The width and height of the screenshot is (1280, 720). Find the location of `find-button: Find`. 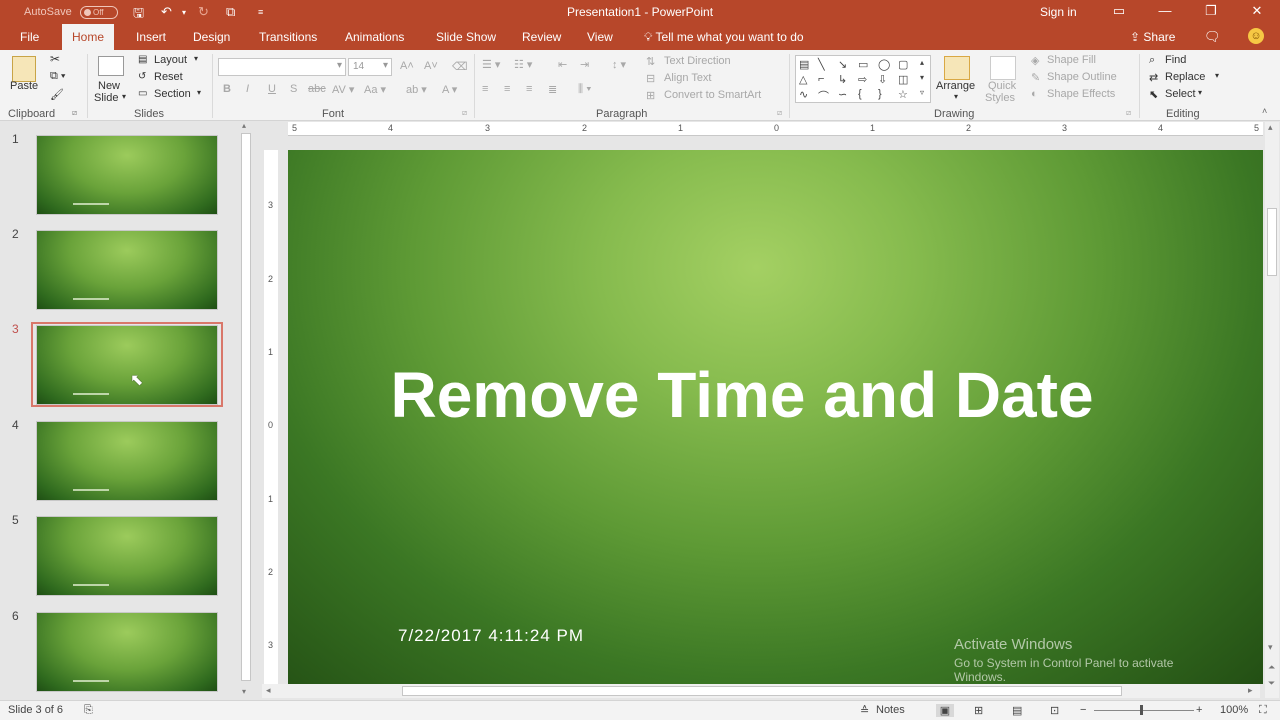

find-button: Find is located at coordinates (1175, 60).